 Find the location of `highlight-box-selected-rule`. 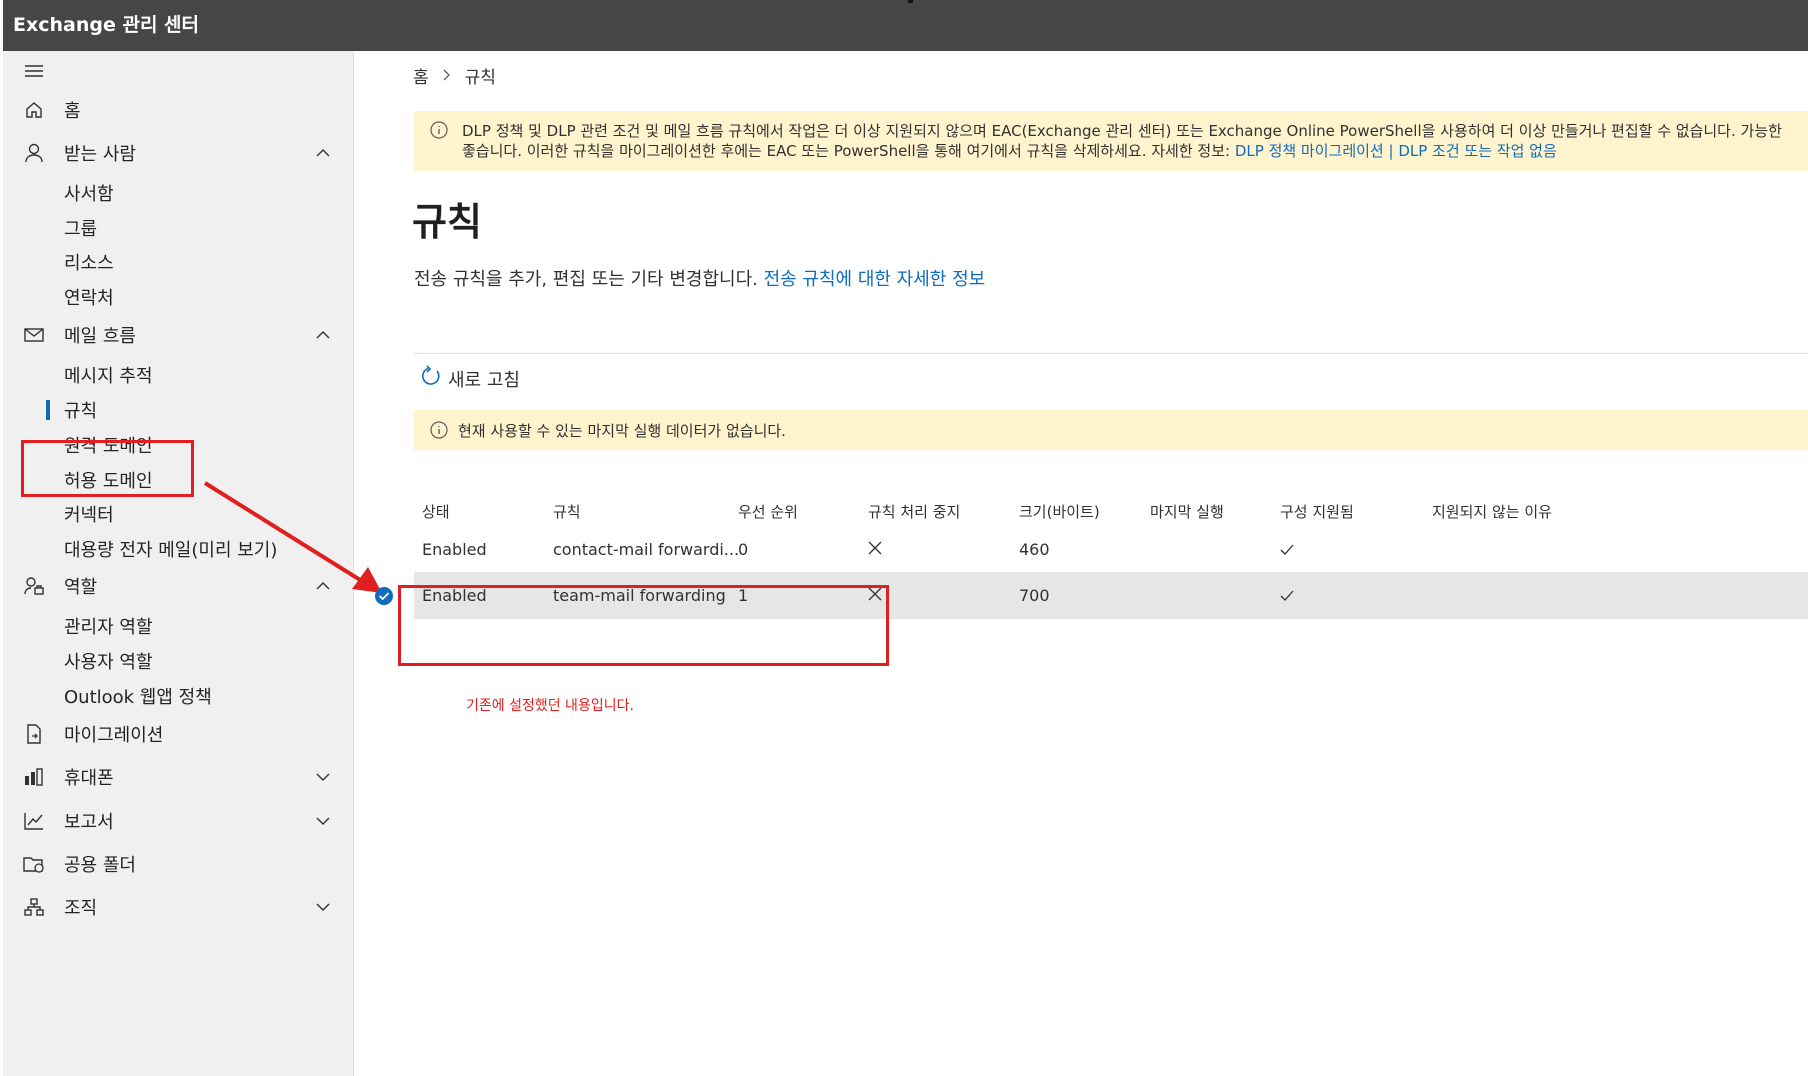

highlight-box-selected-rule is located at coordinates (643, 625).